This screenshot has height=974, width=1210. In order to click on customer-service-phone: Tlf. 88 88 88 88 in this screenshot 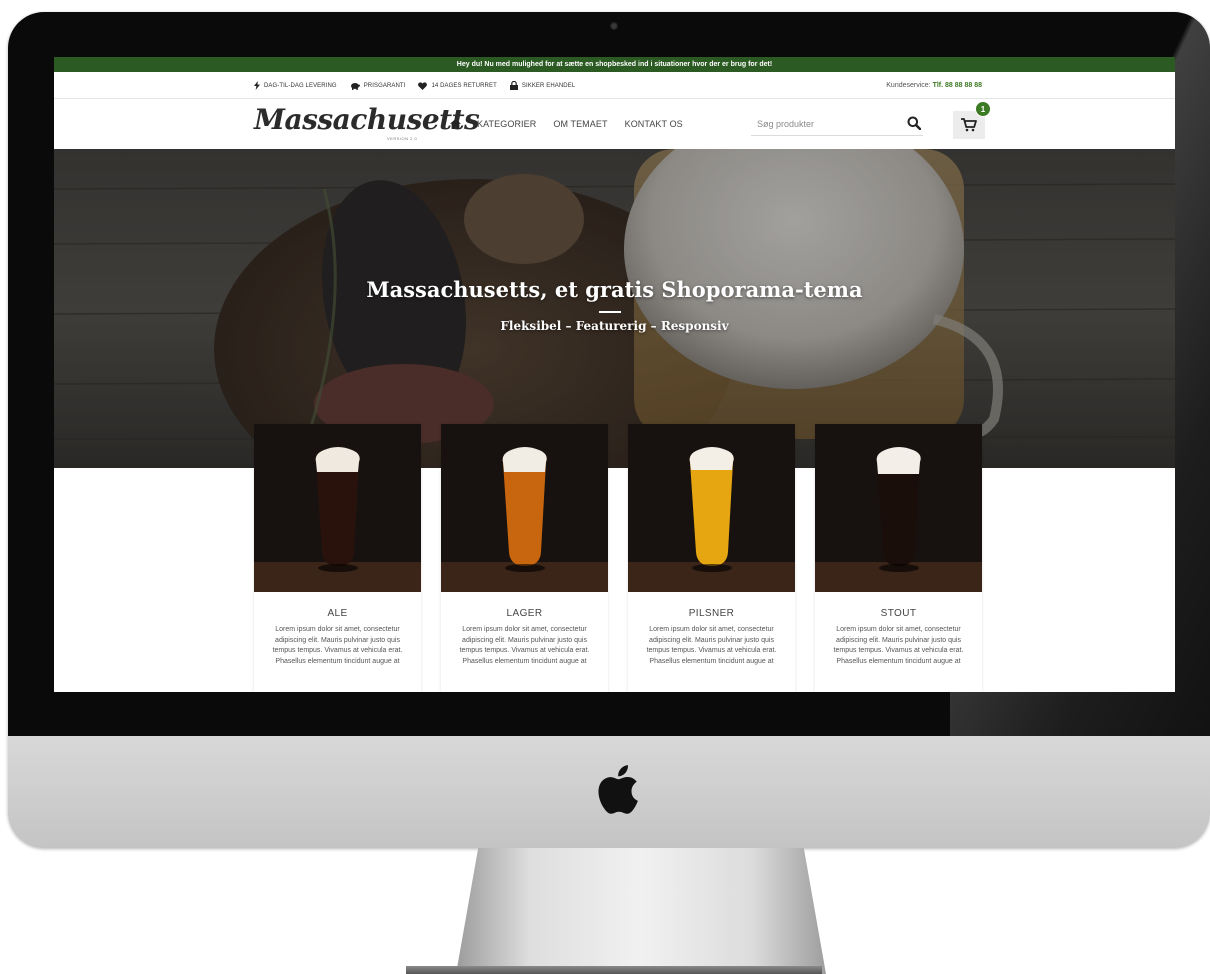, I will do `click(957, 85)`.